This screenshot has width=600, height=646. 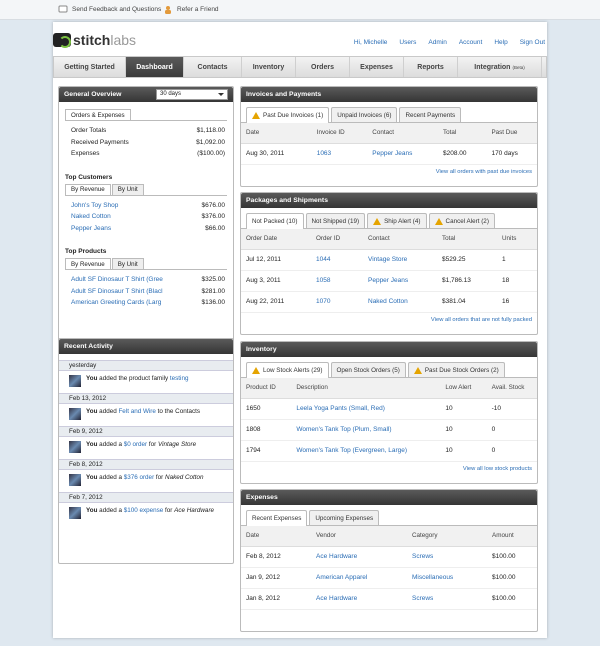 What do you see at coordinates (277, 518) in the screenshot?
I see `tab-recent-expenses: Recent Expenses` at bounding box center [277, 518].